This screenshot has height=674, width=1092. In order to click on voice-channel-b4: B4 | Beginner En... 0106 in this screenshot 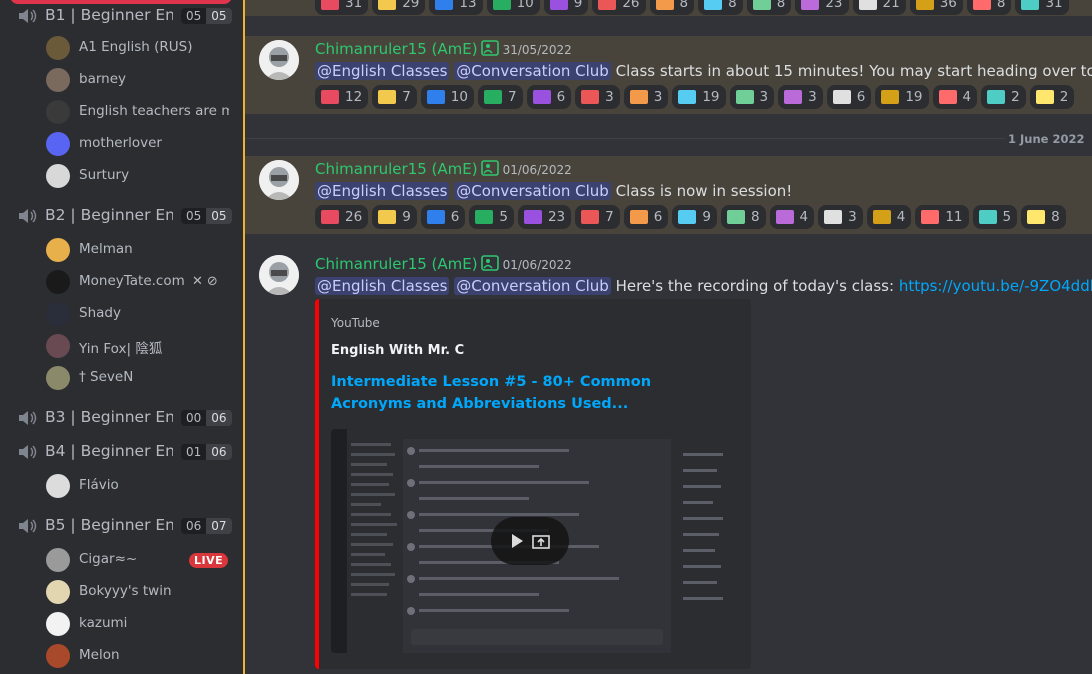, I will do `click(121, 452)`.